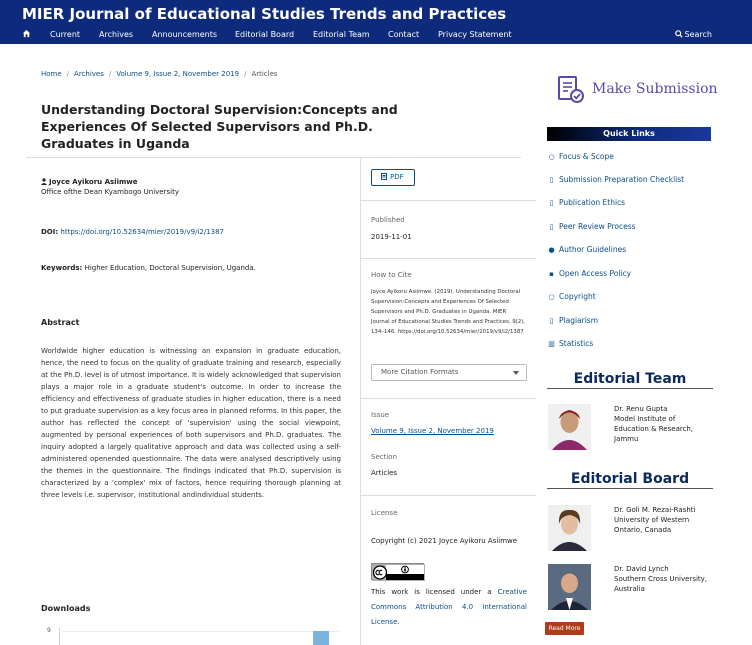  I want to click on pdf-label: PDF, so click(397, 177).